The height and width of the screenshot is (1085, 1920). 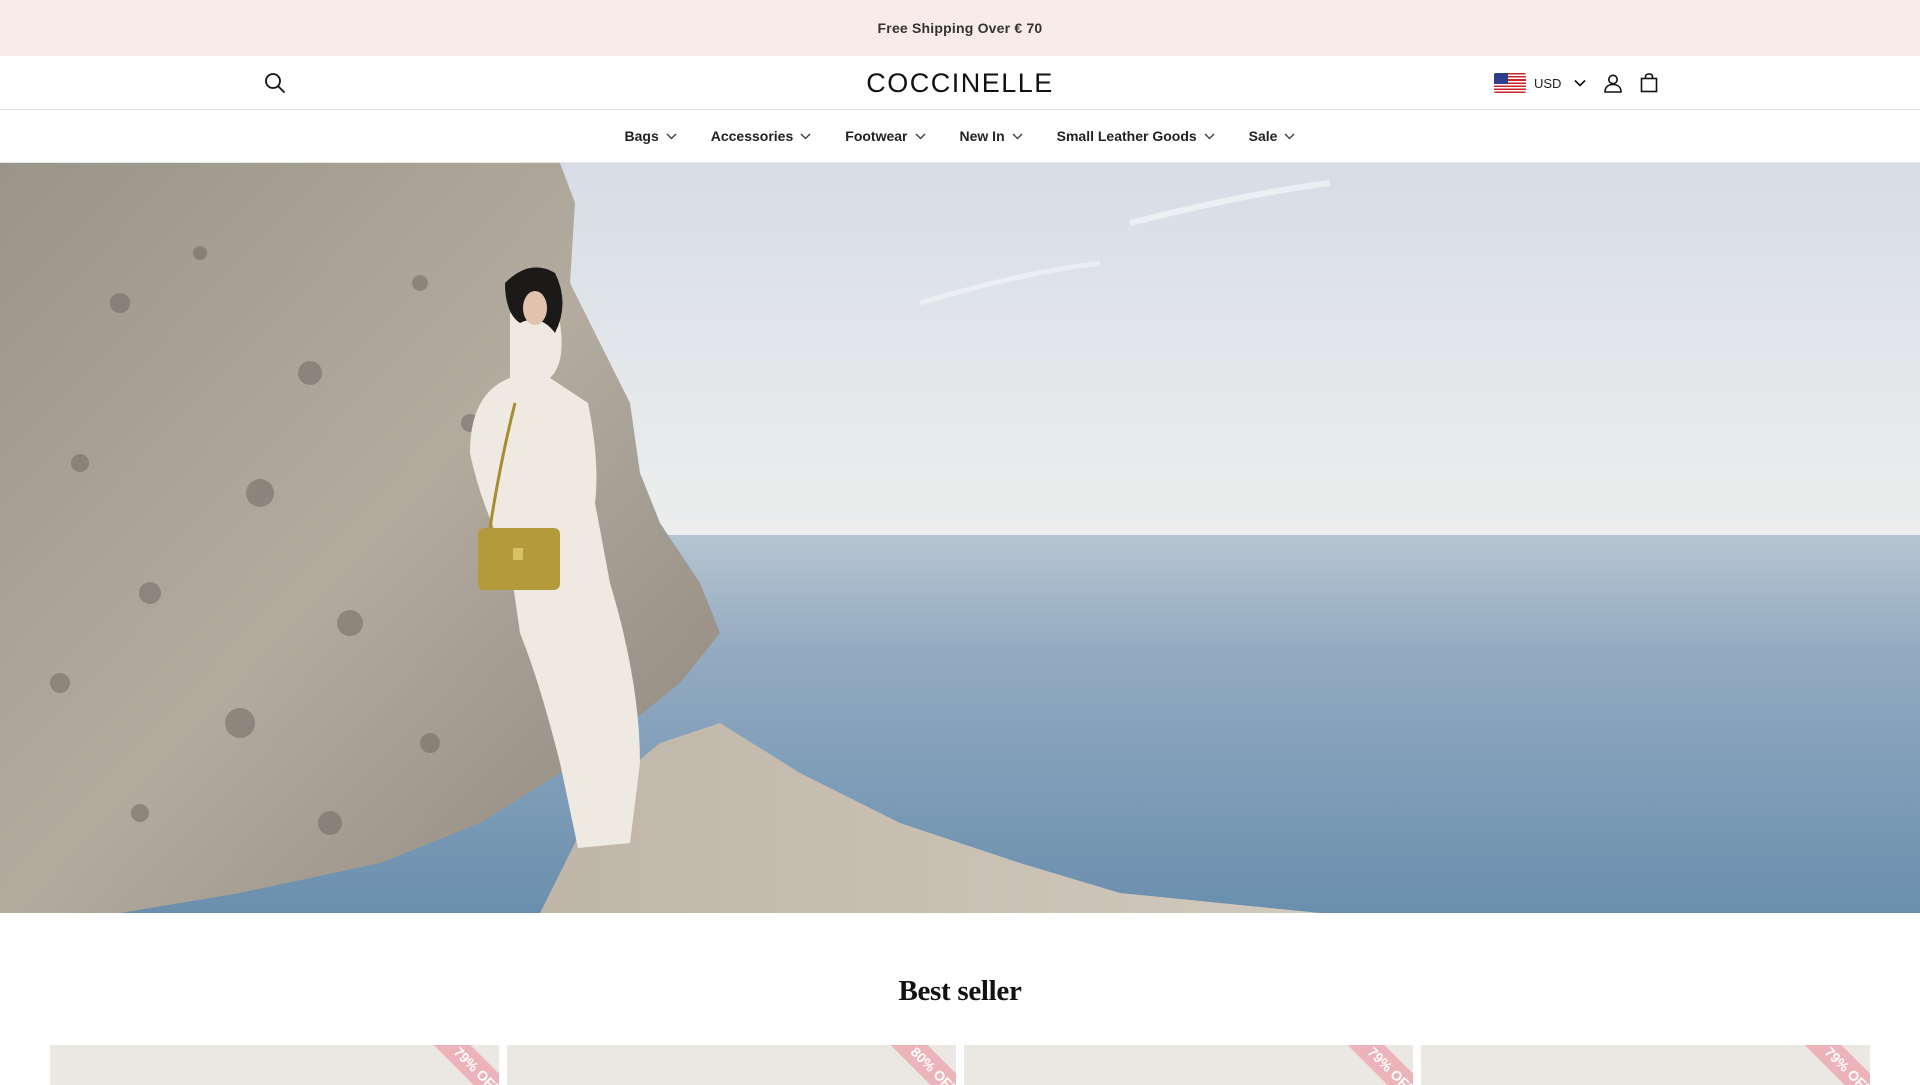 I want to click on nav-item-label: Small Leather Goods, so click(x=1126, y=136).